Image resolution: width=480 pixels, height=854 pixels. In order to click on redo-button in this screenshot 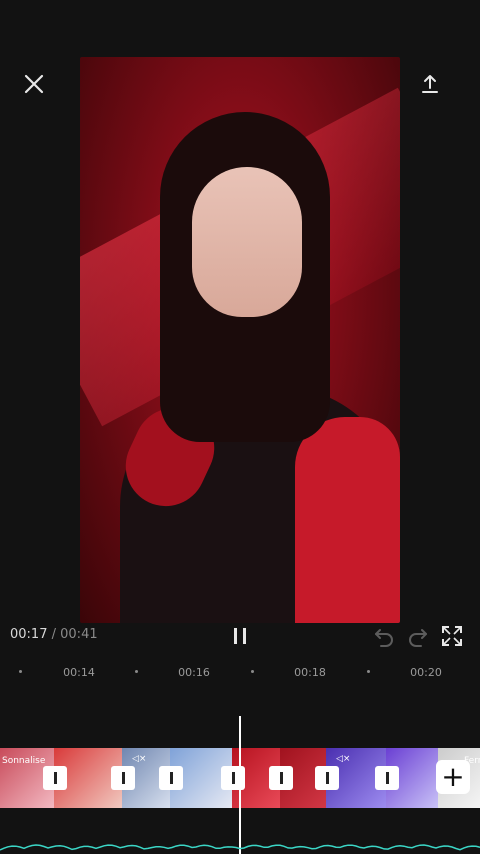, I will do `click(418, 636)`.